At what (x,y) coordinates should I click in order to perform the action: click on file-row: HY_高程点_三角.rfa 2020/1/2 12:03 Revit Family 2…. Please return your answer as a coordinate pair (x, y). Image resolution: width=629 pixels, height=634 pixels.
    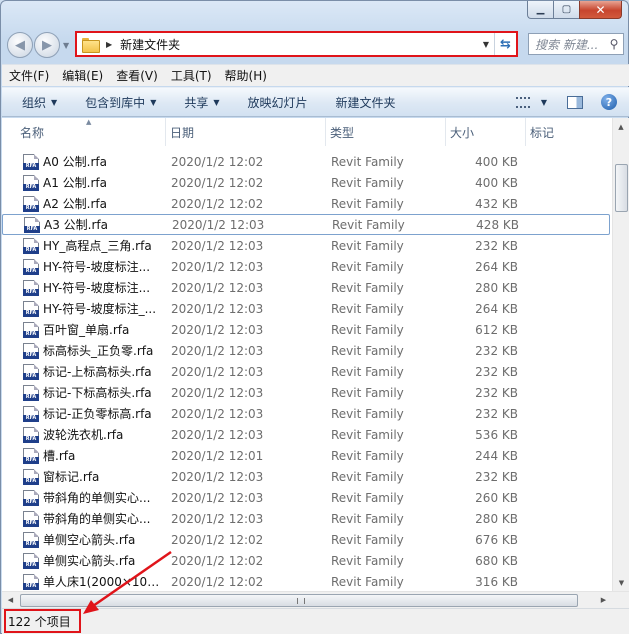
    Looking at the image, I should click on (306, 245).